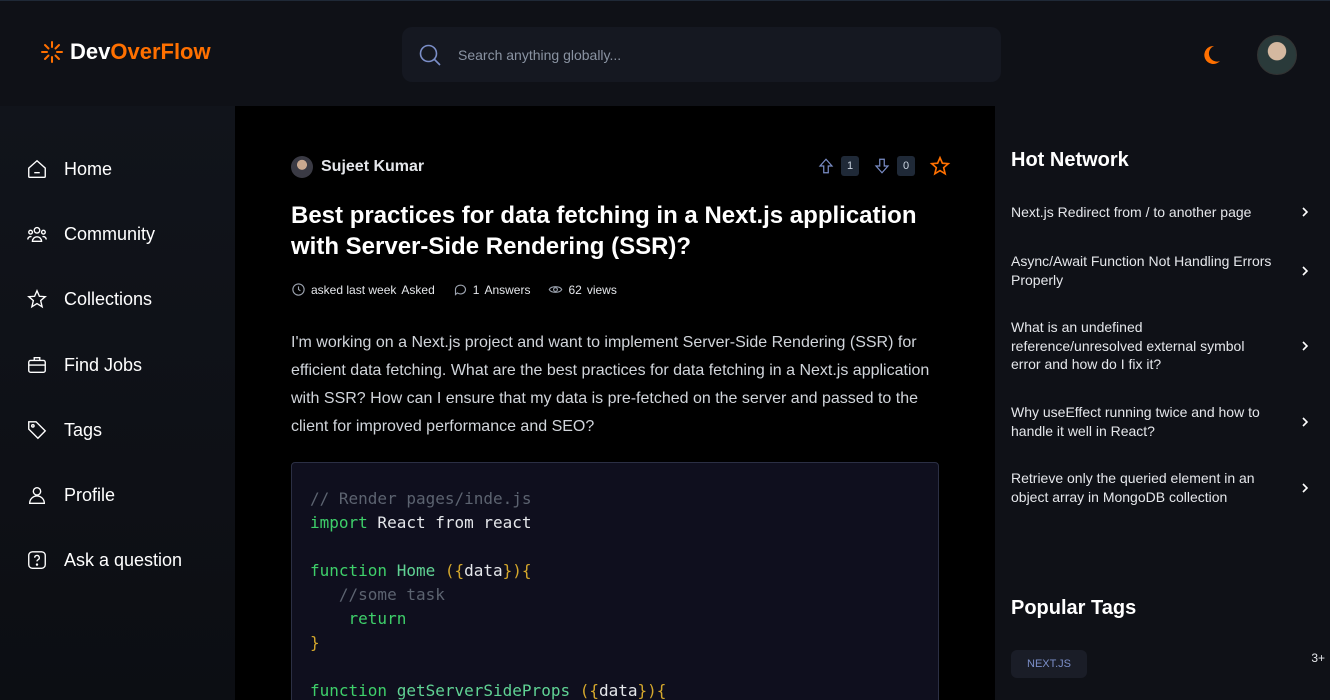 The height and width of the screenshot is (700, 1330). Describe the element at coordinates (377, 594) in the screenshot. I see `code-line: //some task` at that location.